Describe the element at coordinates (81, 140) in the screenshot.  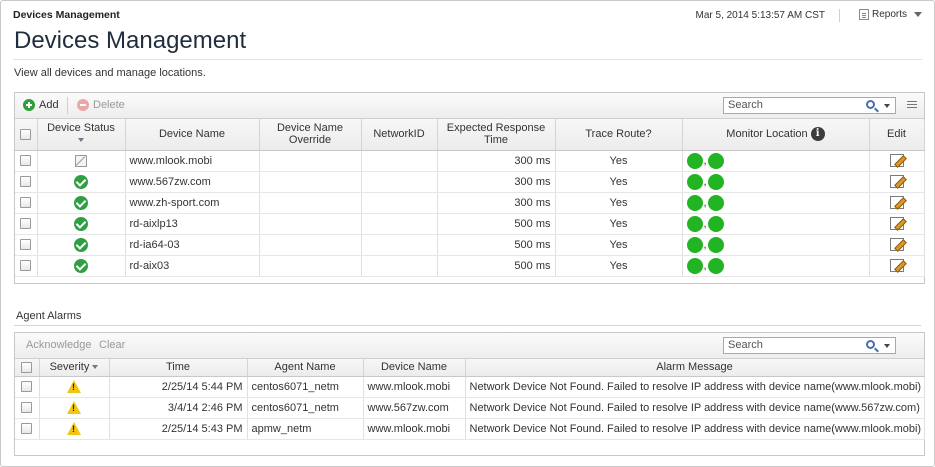
I see `sort-desc-icon` at that location.